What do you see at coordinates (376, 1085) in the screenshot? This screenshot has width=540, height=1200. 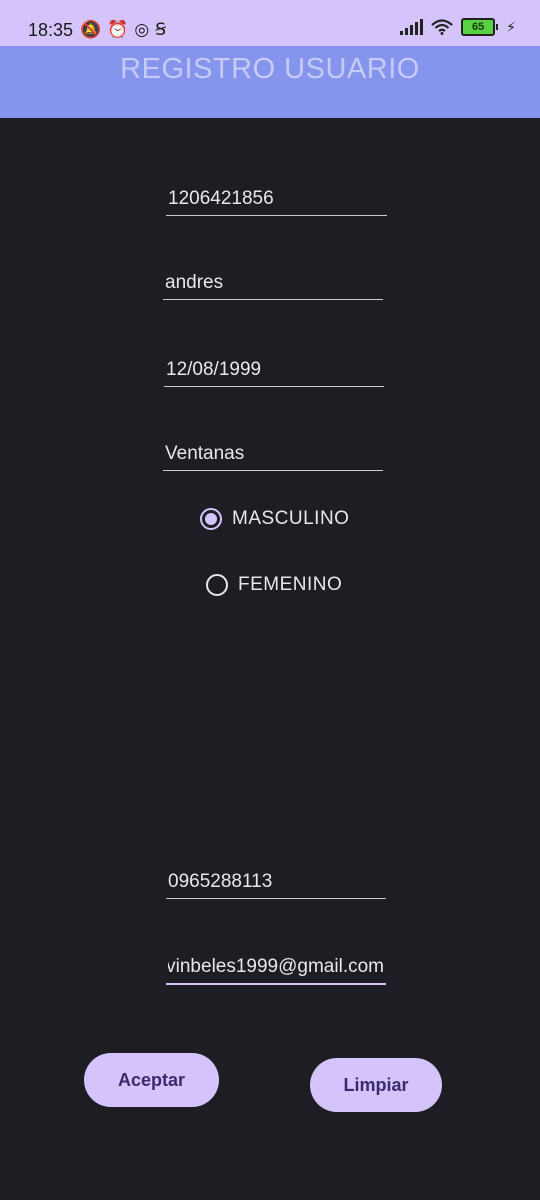 I see `limpiar-button: Limpiar` at bounding box center [376, 1085].